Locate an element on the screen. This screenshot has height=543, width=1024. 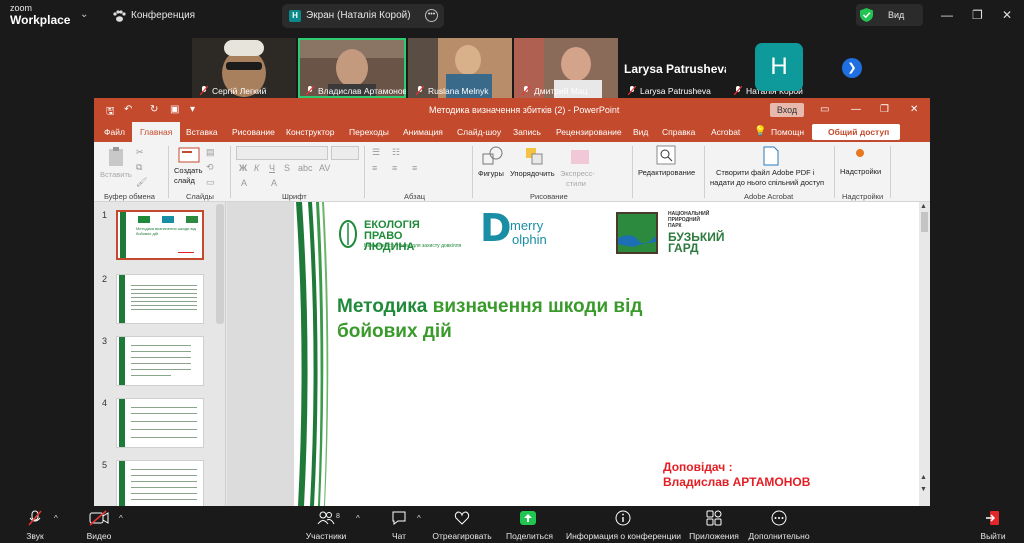
tab-slideshow: Слайд-шоу is located at coordinates (479, 132).